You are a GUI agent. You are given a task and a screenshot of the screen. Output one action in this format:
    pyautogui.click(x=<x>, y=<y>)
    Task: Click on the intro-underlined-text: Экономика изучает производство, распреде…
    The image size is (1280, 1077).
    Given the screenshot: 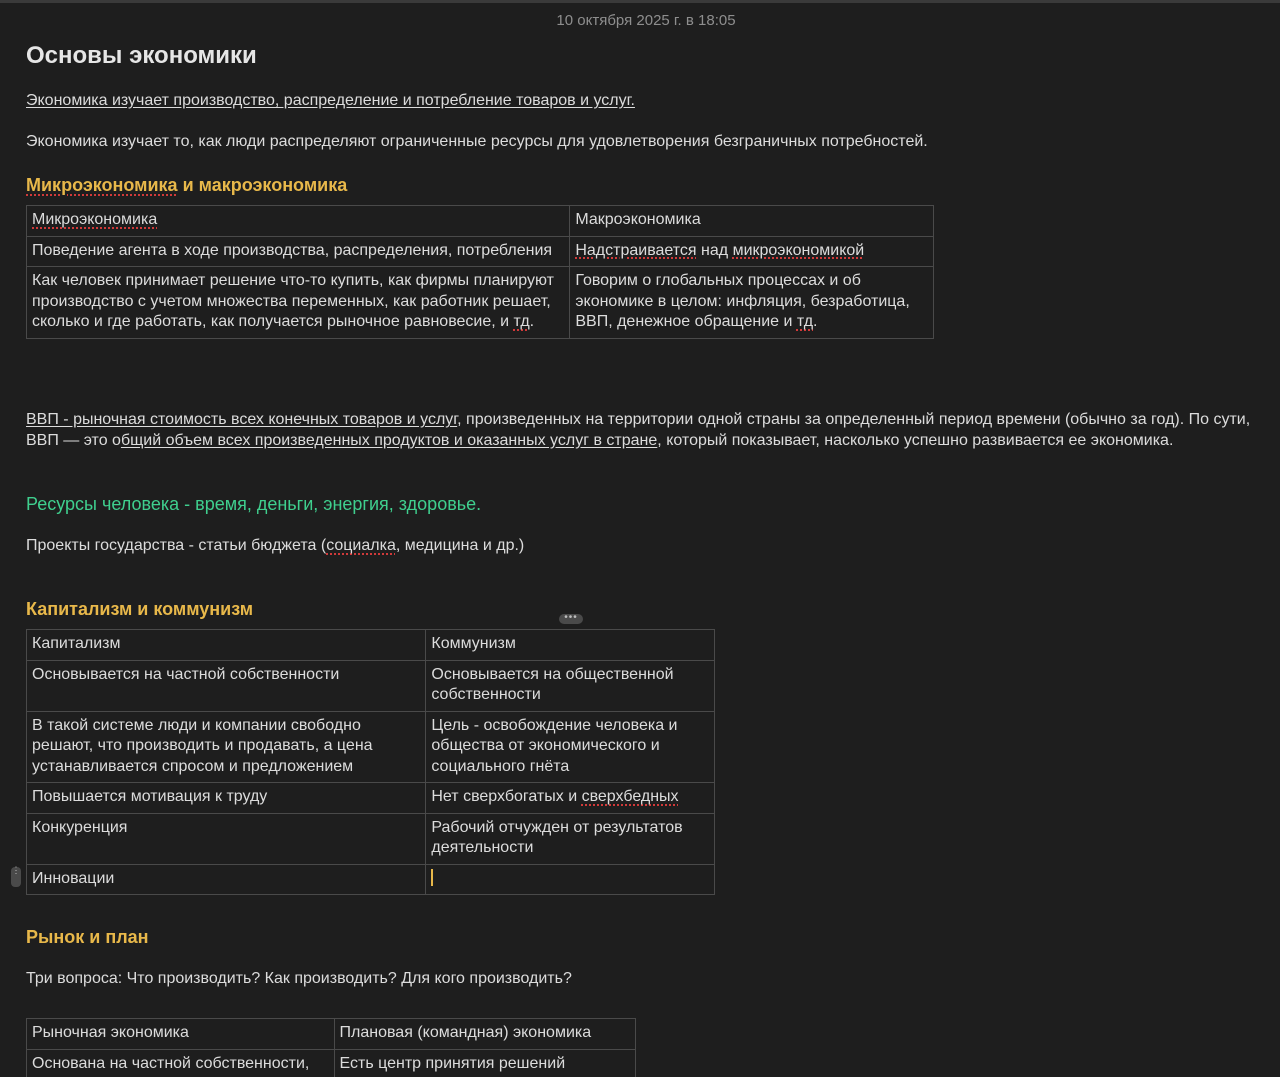 What is the action you would take?
    pyautogui.click(x=330, y=100)
    